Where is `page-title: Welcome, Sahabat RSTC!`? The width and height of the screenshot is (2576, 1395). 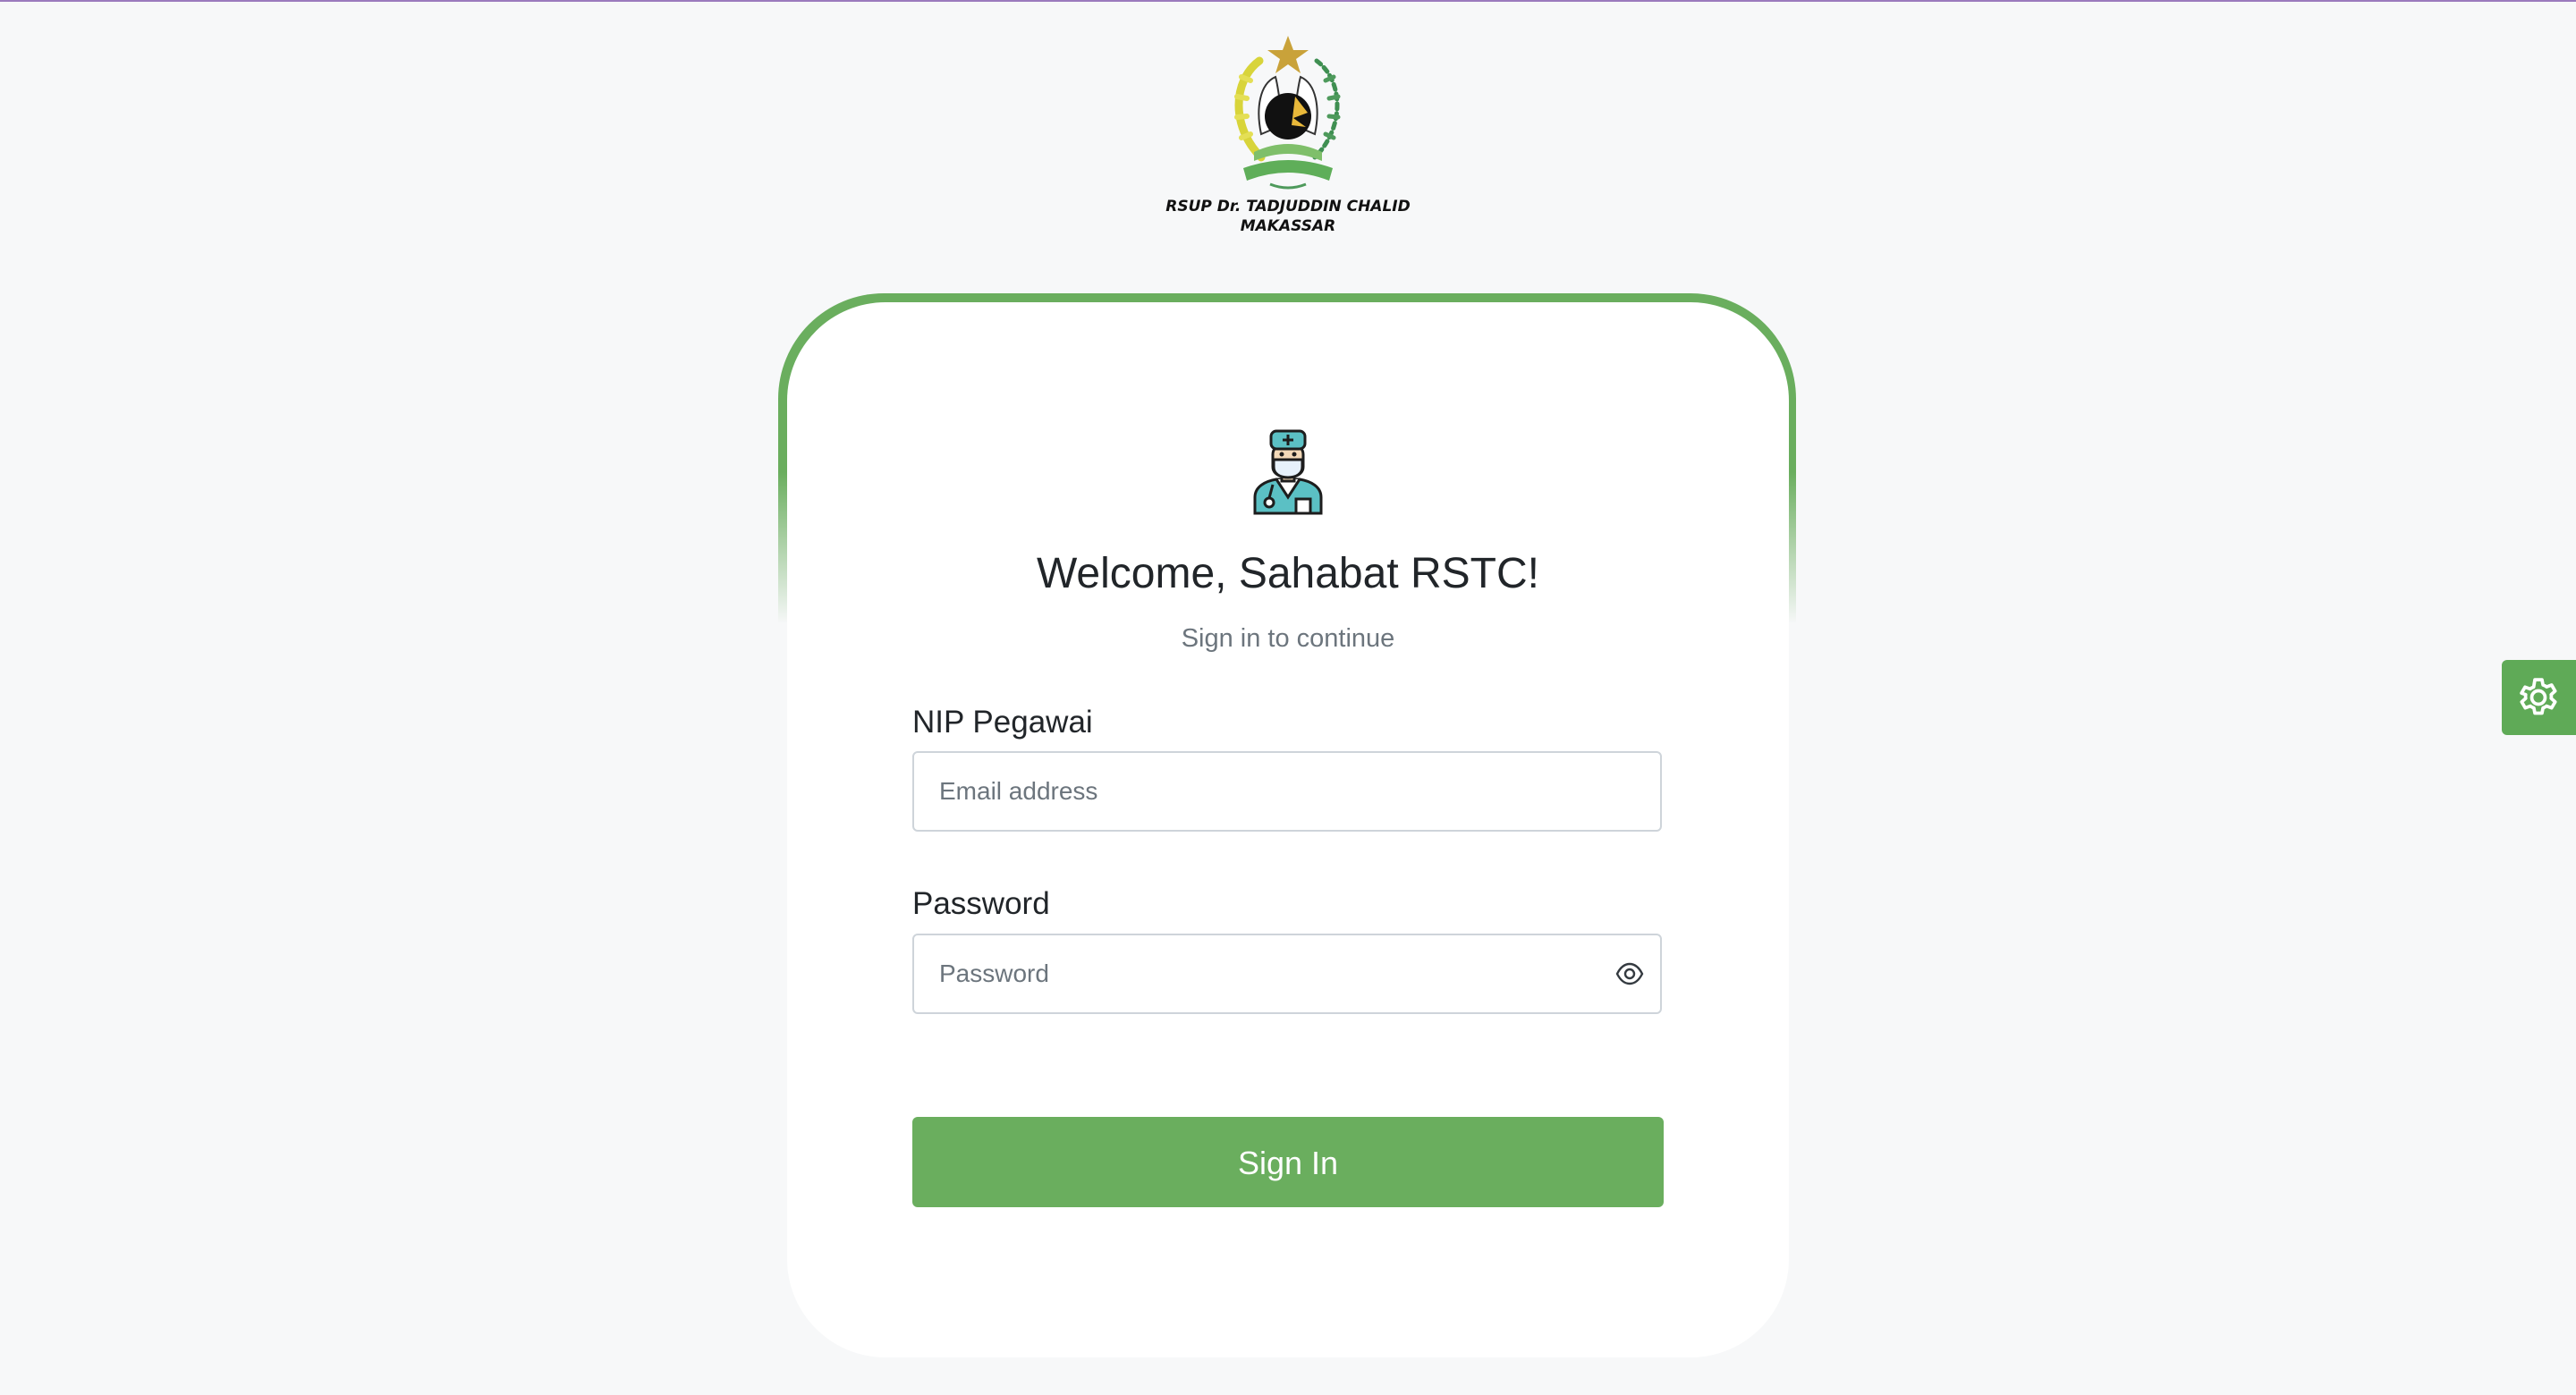
page-title: Welcome, Sahabat RSTC! is located at coordinates (1287, 573).